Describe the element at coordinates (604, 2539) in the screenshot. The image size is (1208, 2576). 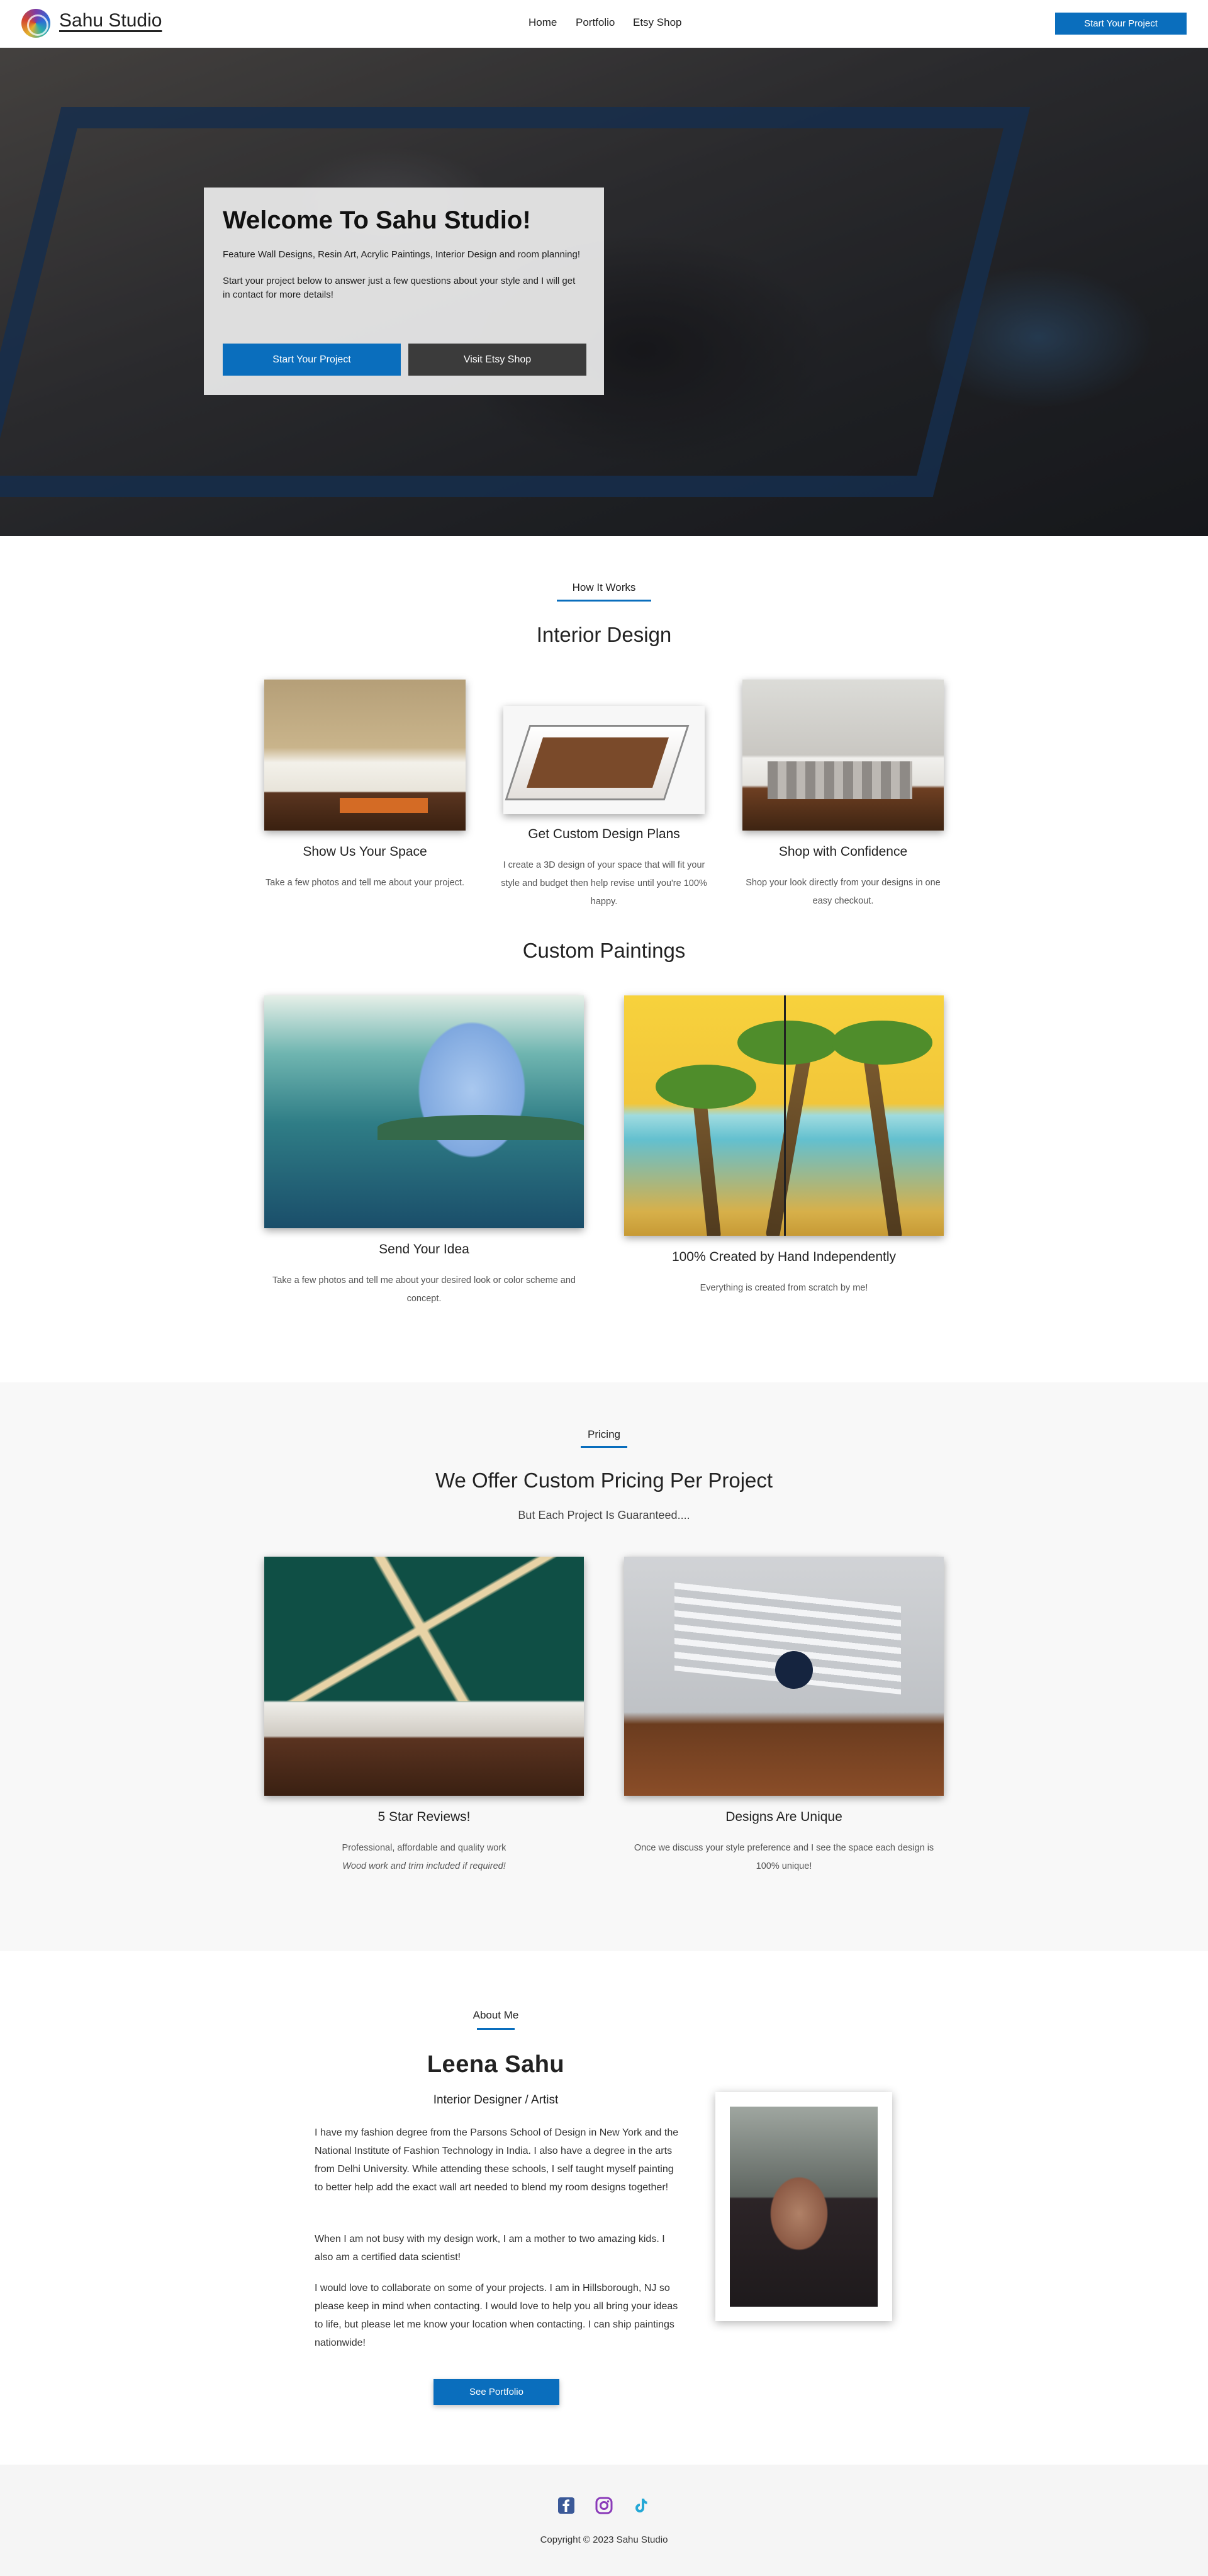
I see `copyright-text: Copyright © 2023 Sahu Studio` at that location.